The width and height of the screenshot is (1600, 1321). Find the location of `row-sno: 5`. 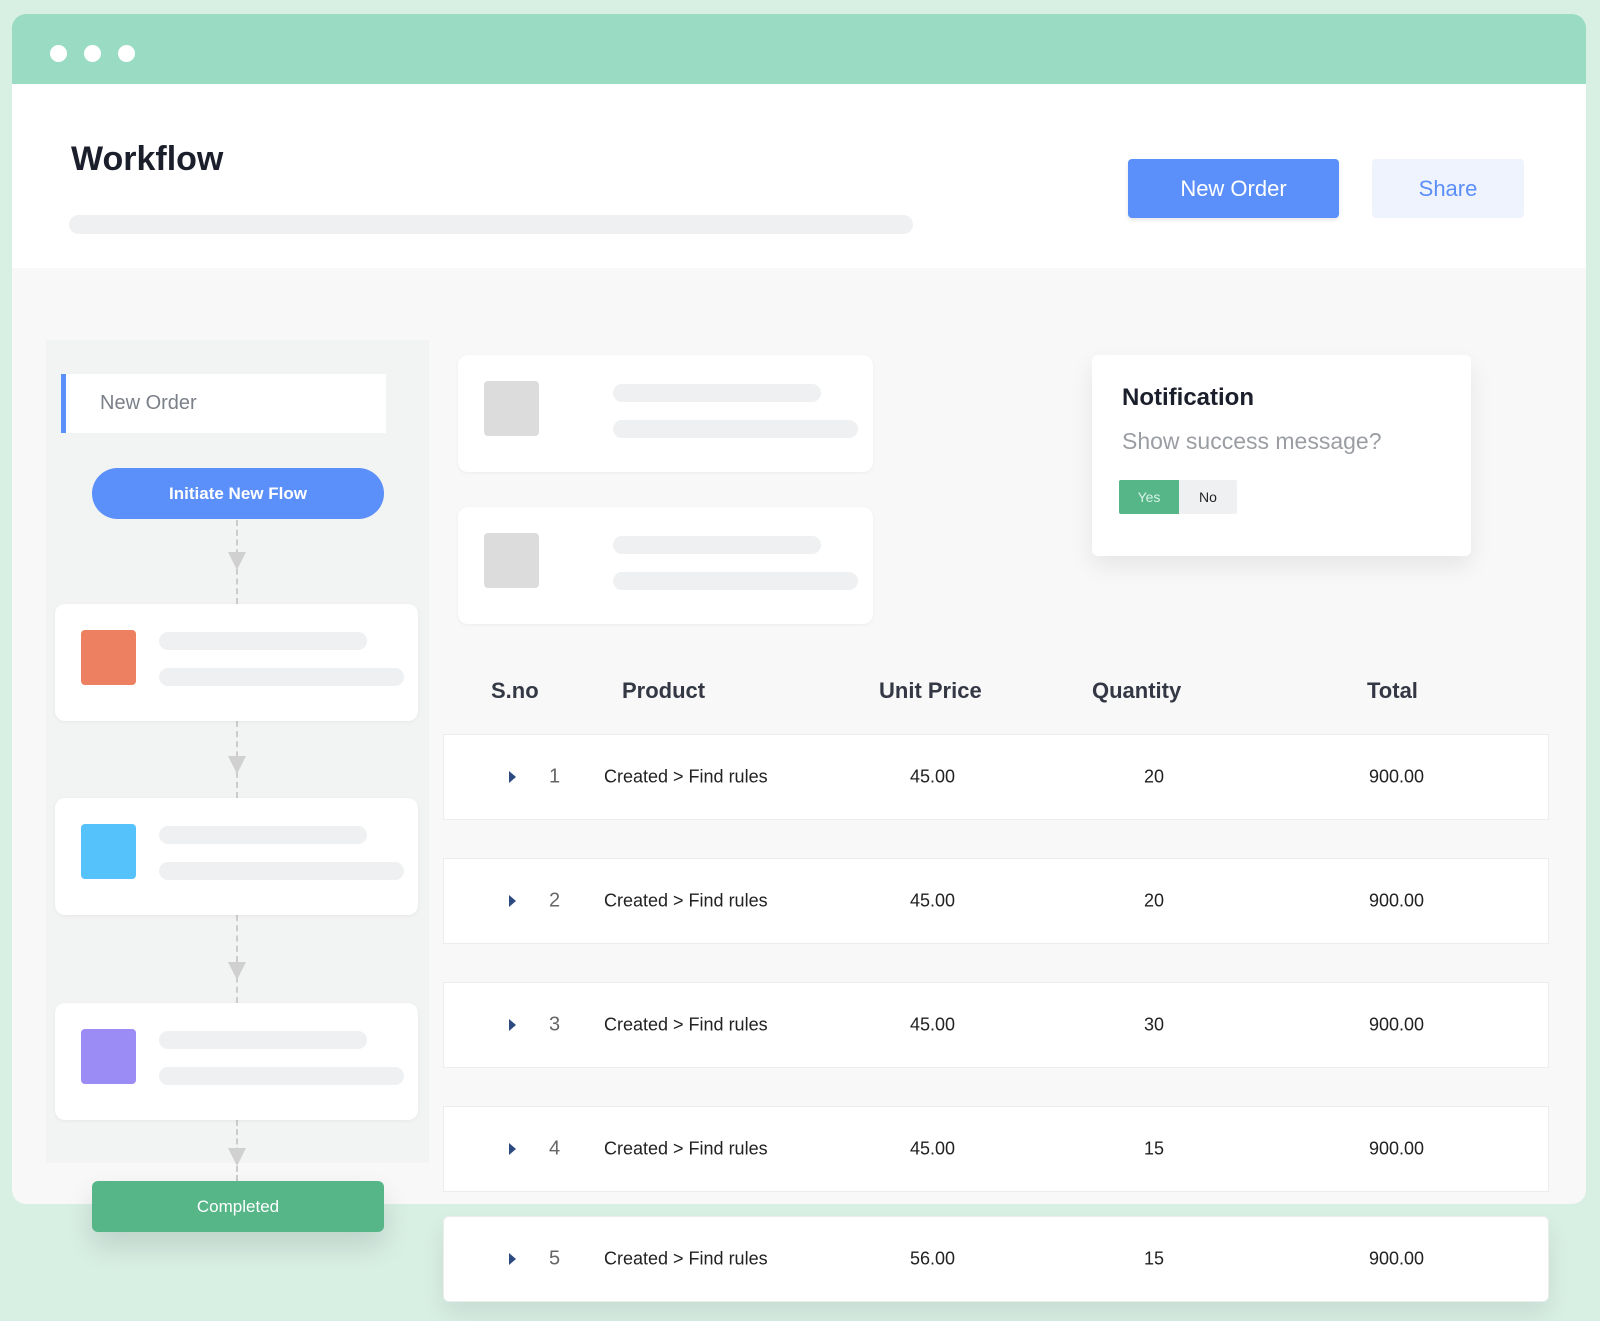

row-sno: 5 is located at coordinates (555, 1258).